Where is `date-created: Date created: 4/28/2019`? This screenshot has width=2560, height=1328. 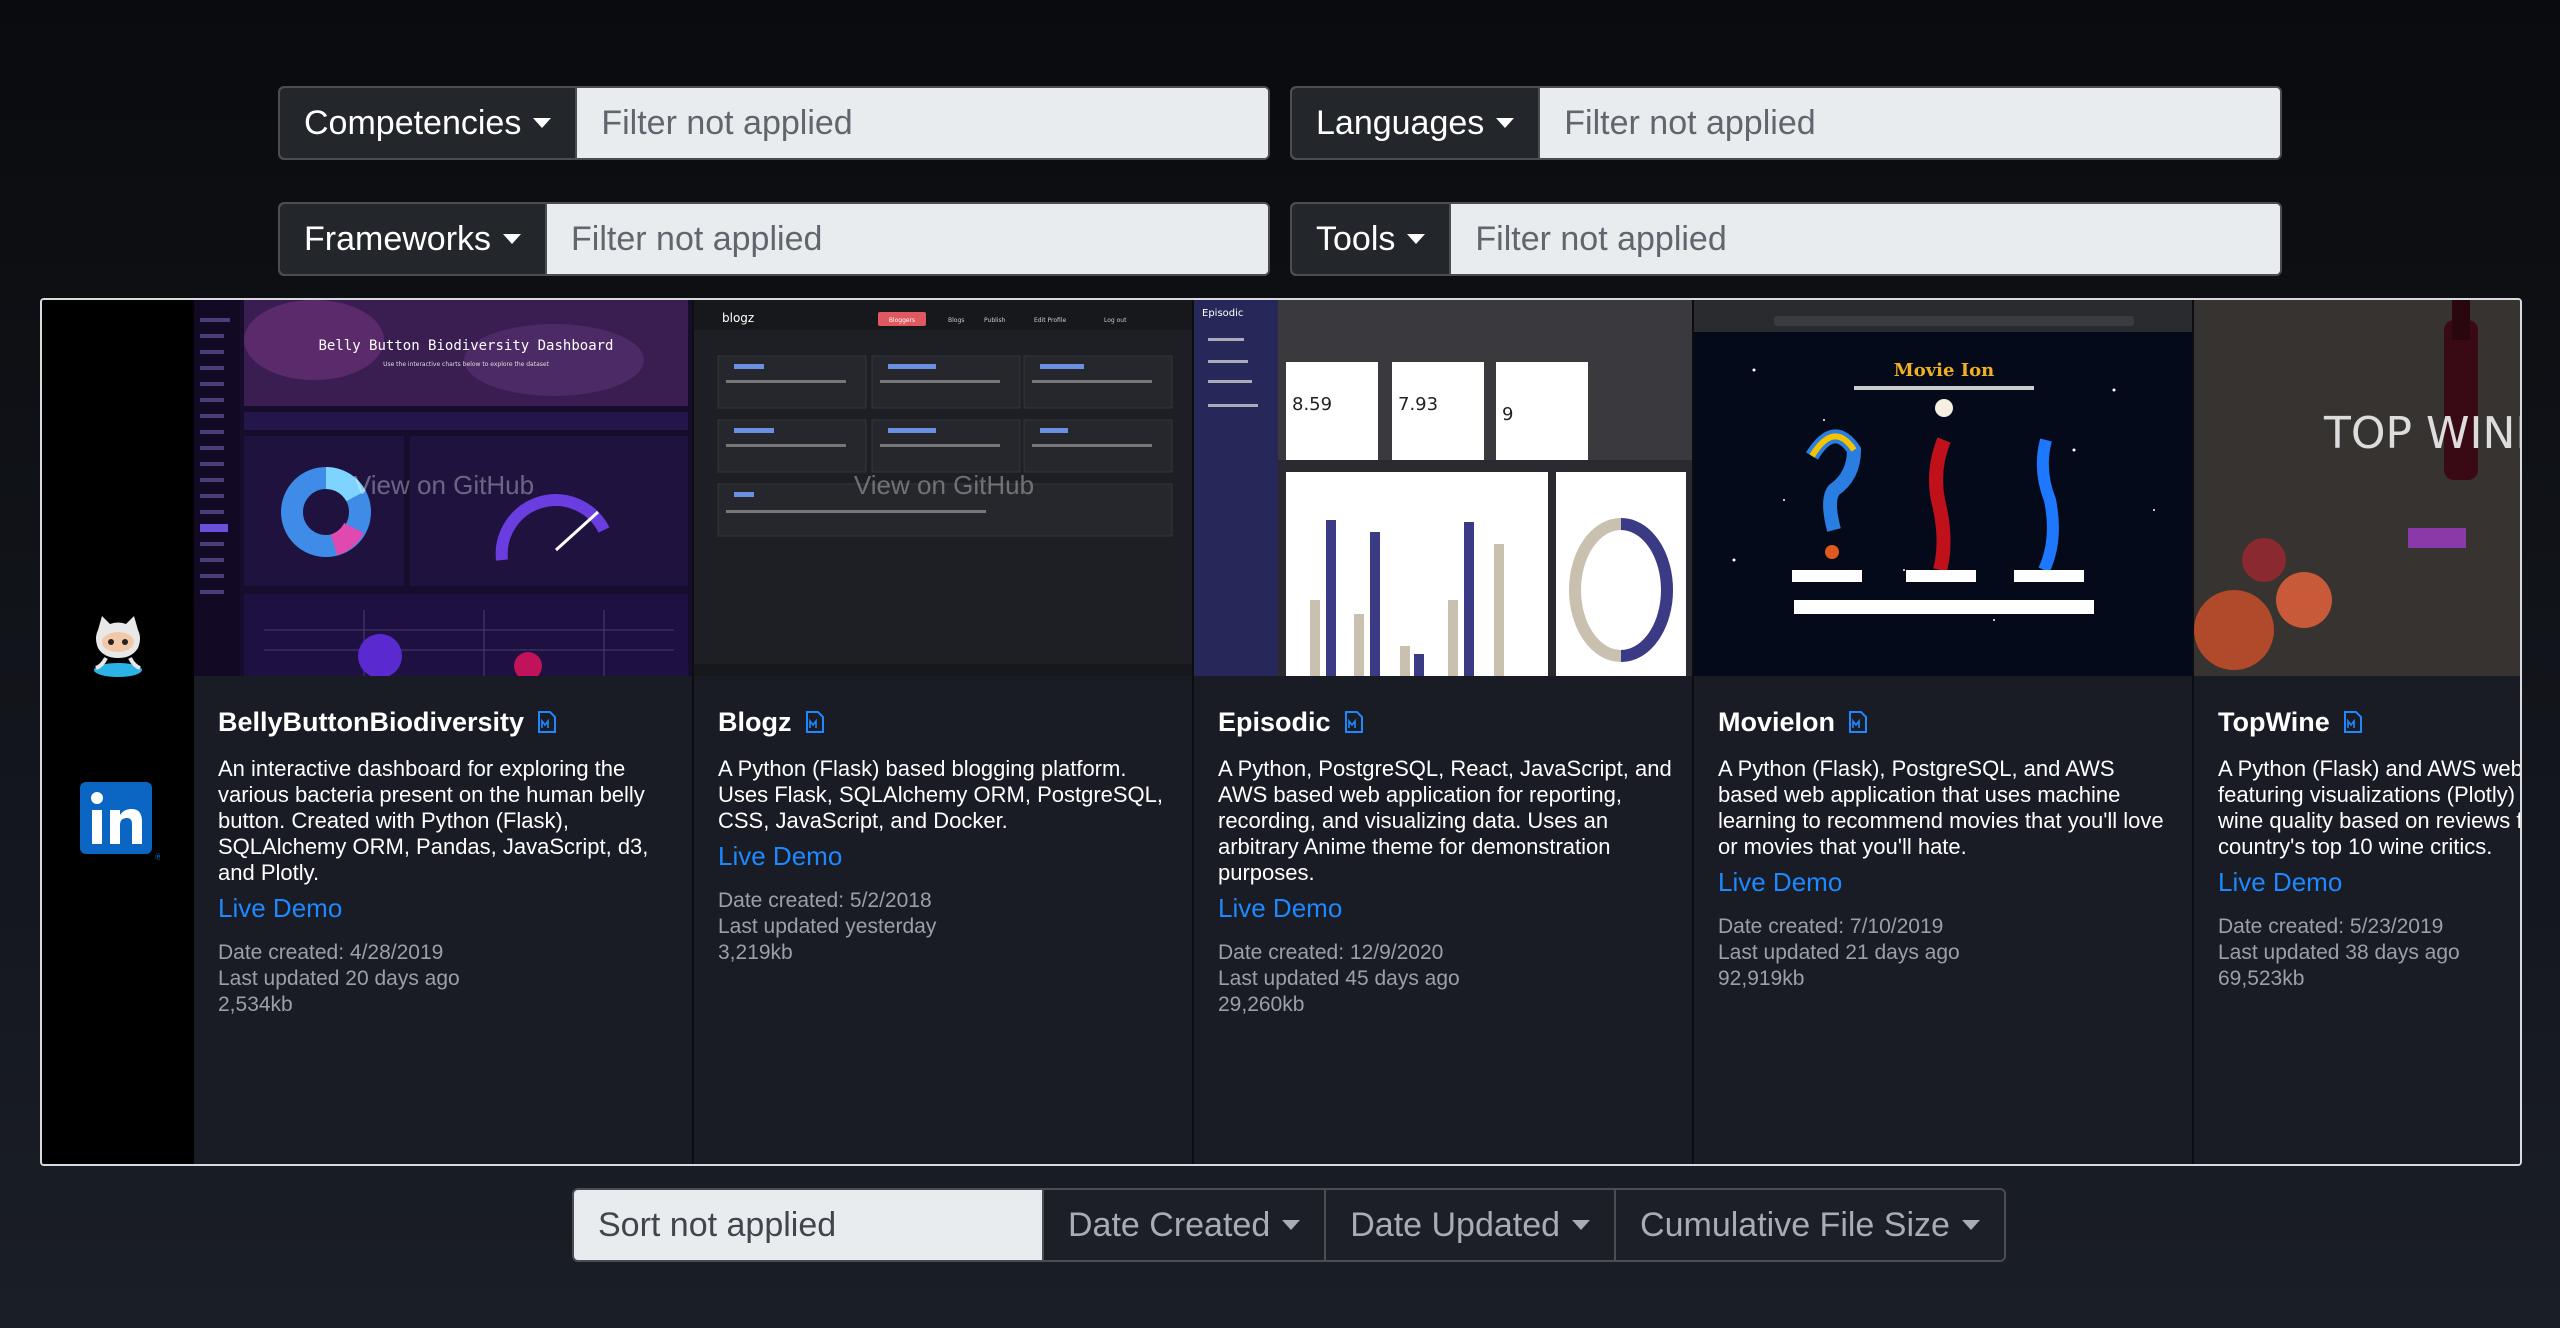
date-created: Date created: 4/28/2019 is located at coordinates (331, 952).